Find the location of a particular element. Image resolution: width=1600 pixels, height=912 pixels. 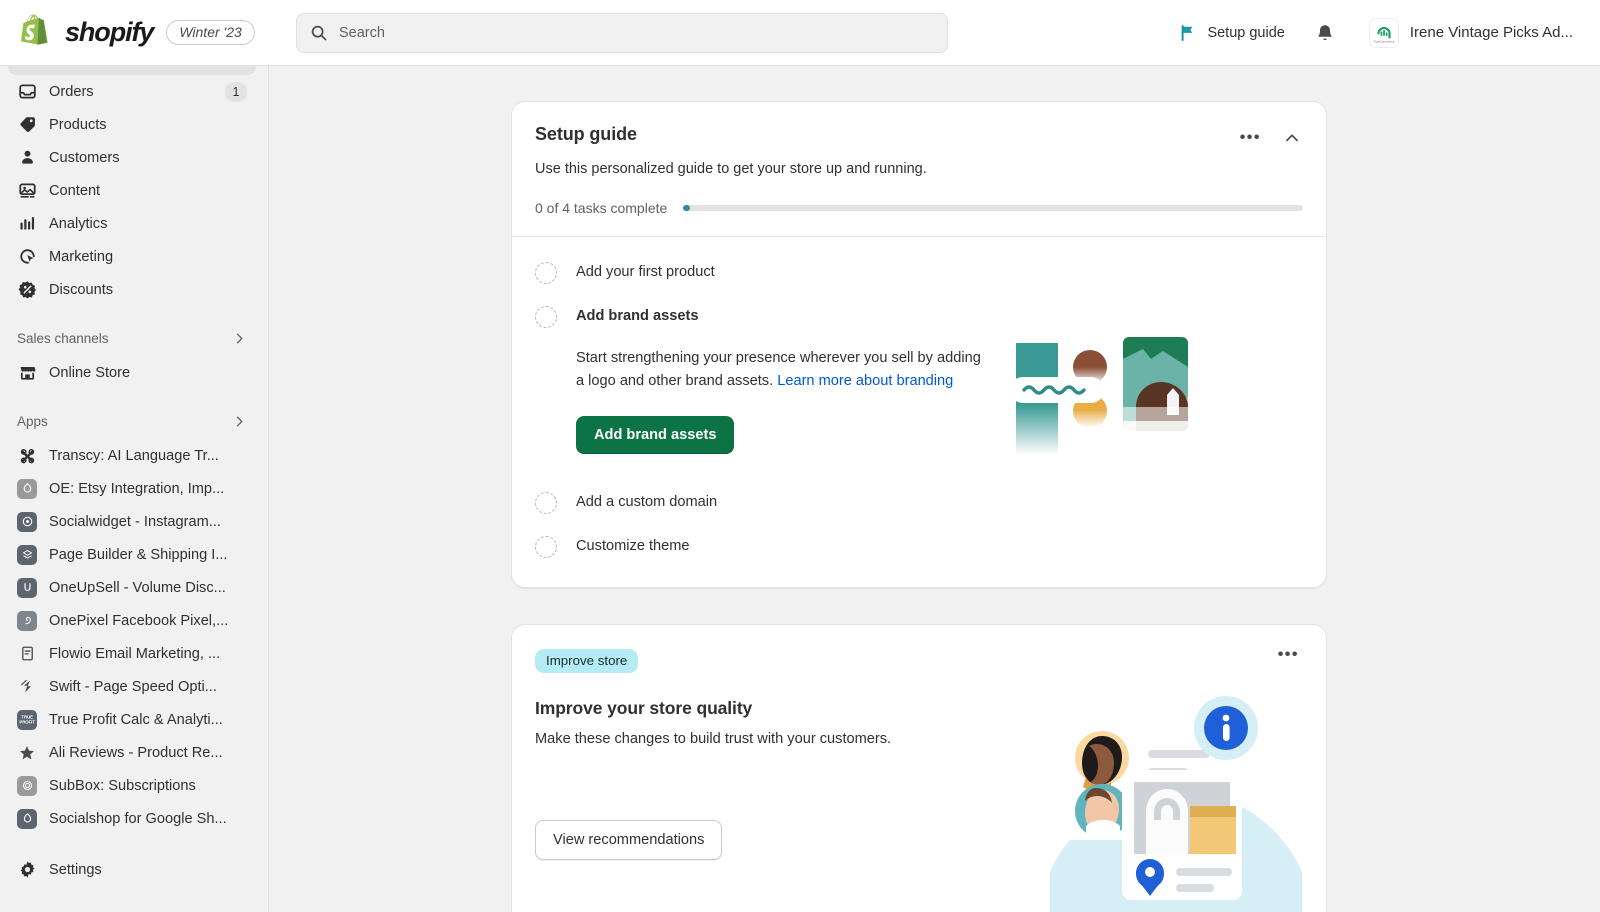

sidebar-item-products: Products is located at coordinates (132, 124).